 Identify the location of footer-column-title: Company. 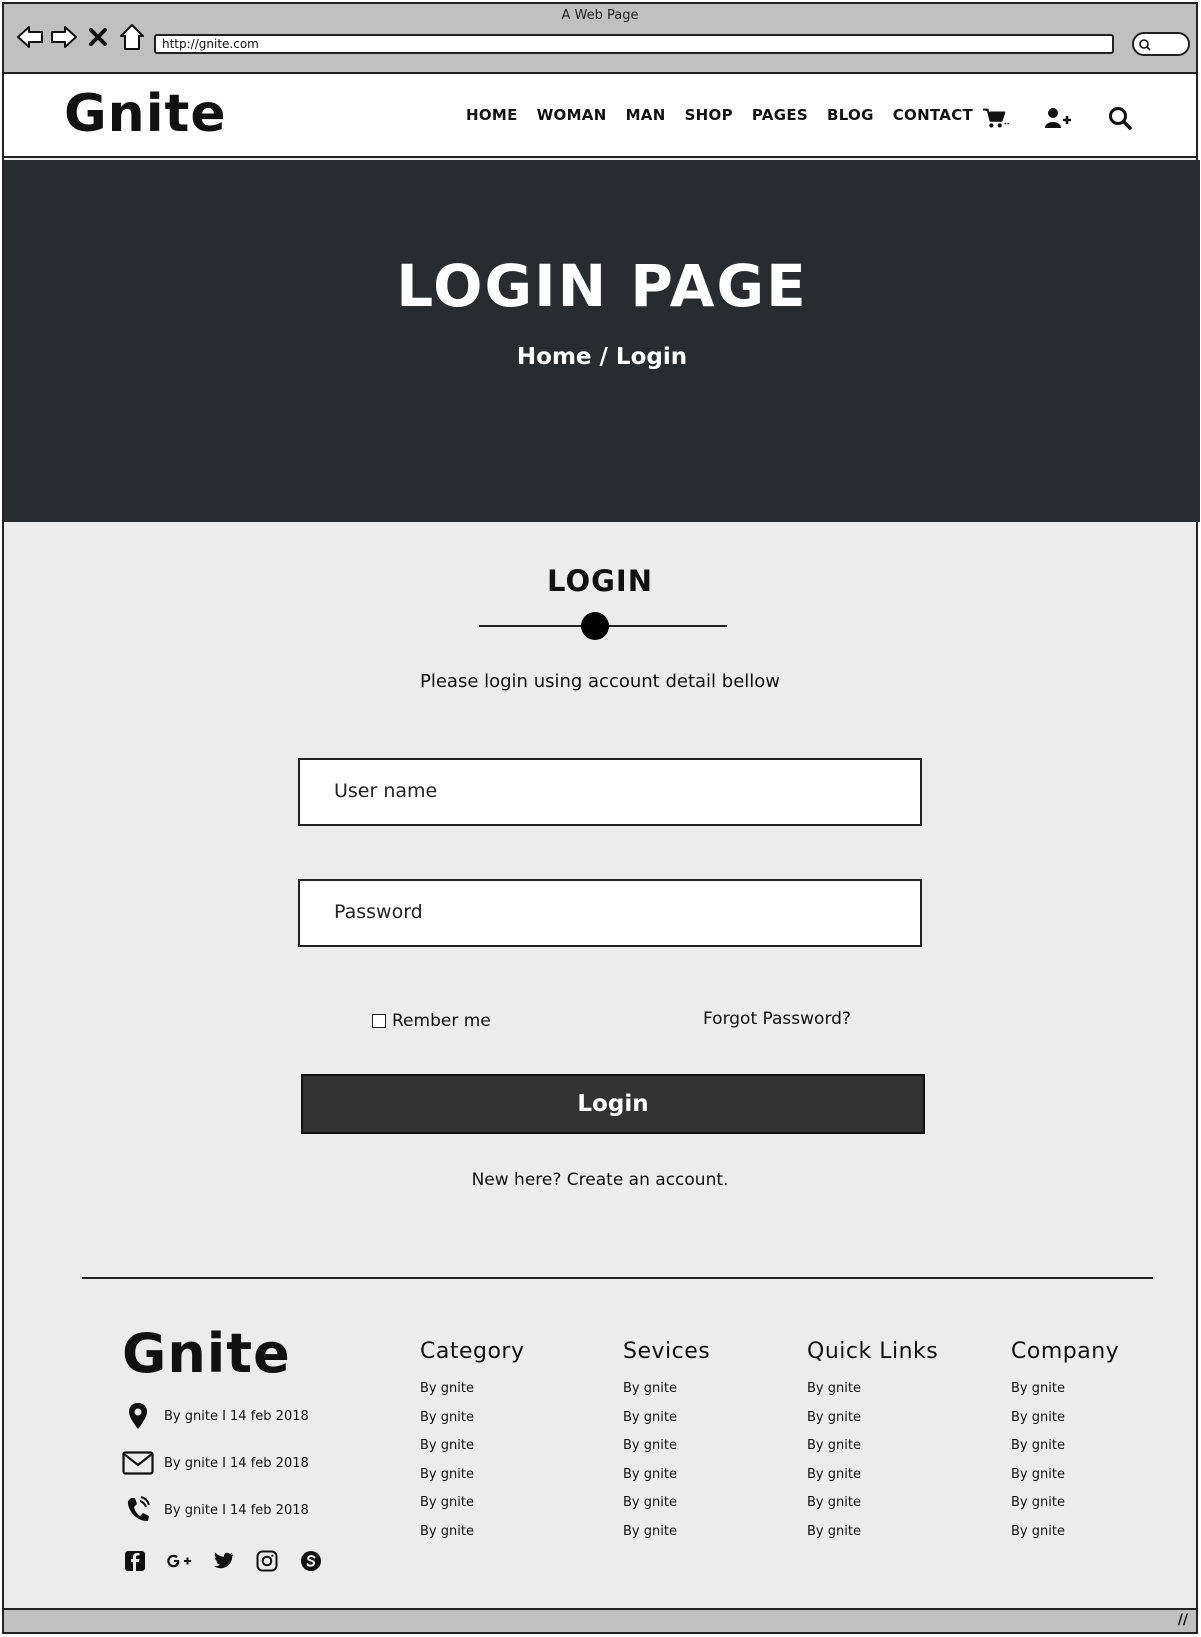
(1065, 1351).